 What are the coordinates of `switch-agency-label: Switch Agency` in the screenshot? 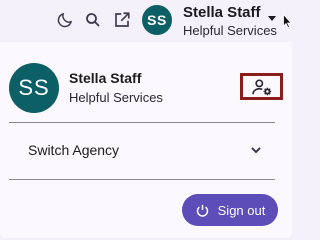 It's located at (74, 150).